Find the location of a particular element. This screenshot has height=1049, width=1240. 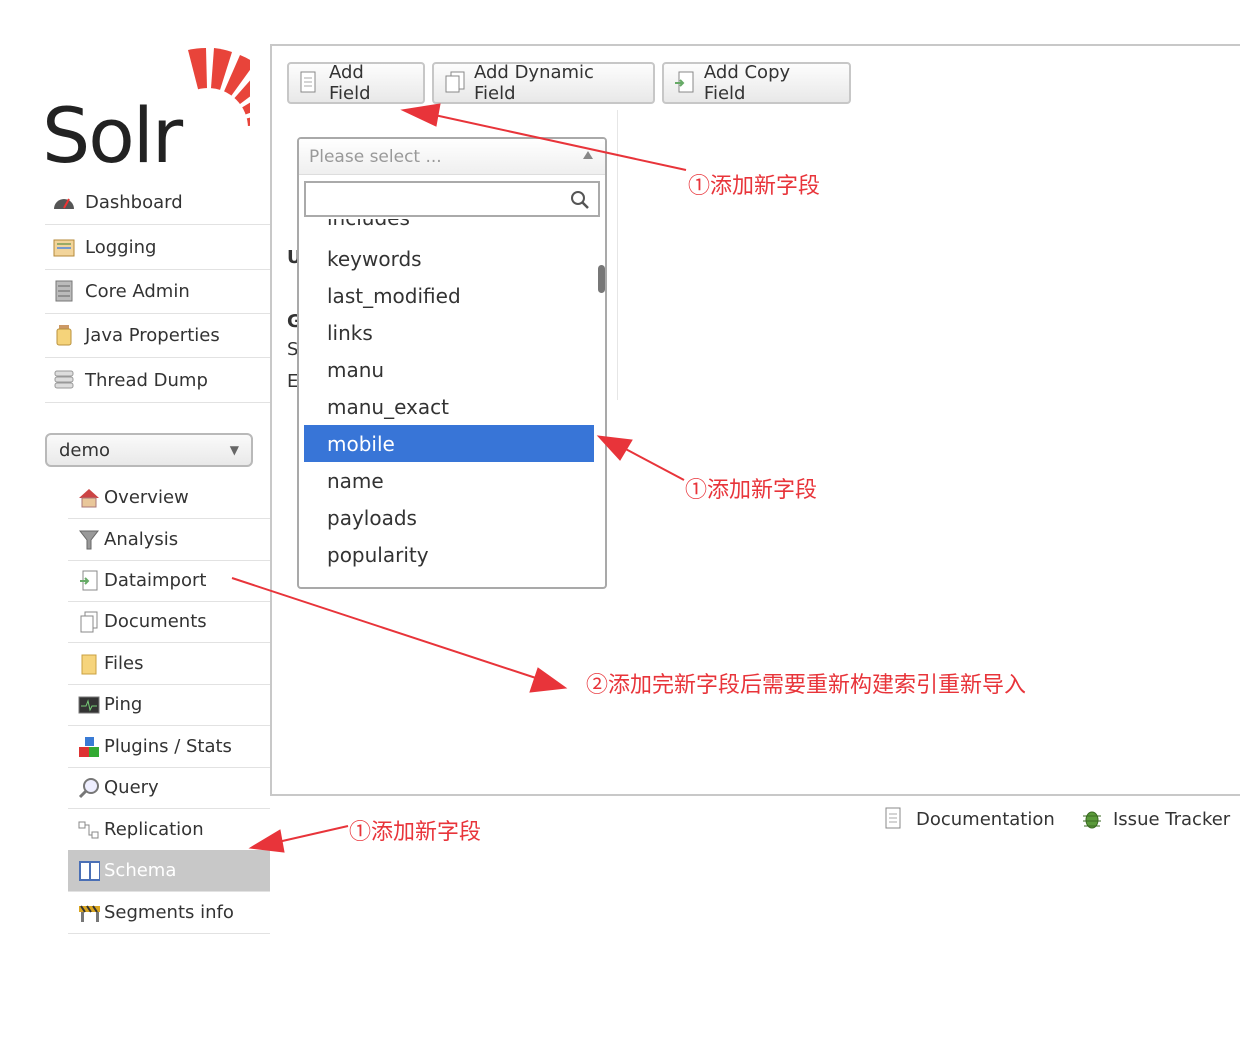

annotation-text: ②添加完新字段后需要重新构建索引重新导入 is located at coordinates (806, 685).